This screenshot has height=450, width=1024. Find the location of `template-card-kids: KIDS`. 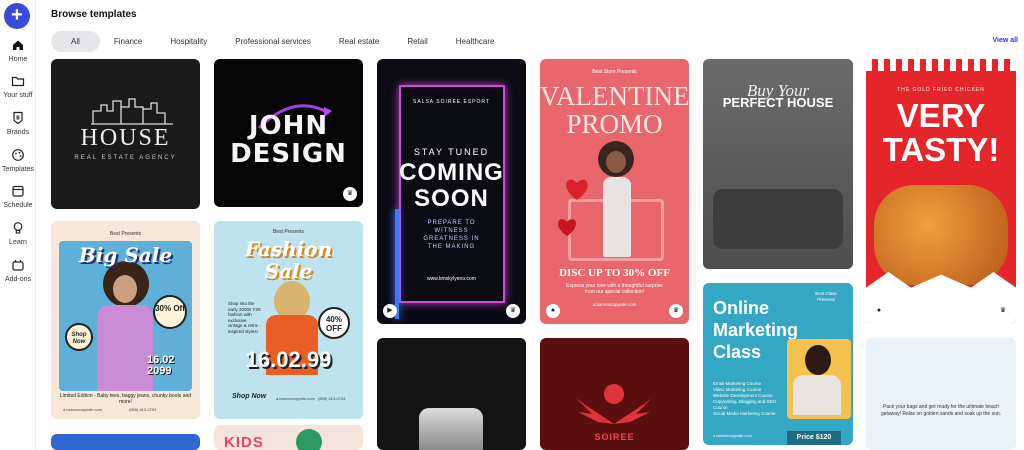

template-card-kids: KIDS is located at coordinates (288, 437).